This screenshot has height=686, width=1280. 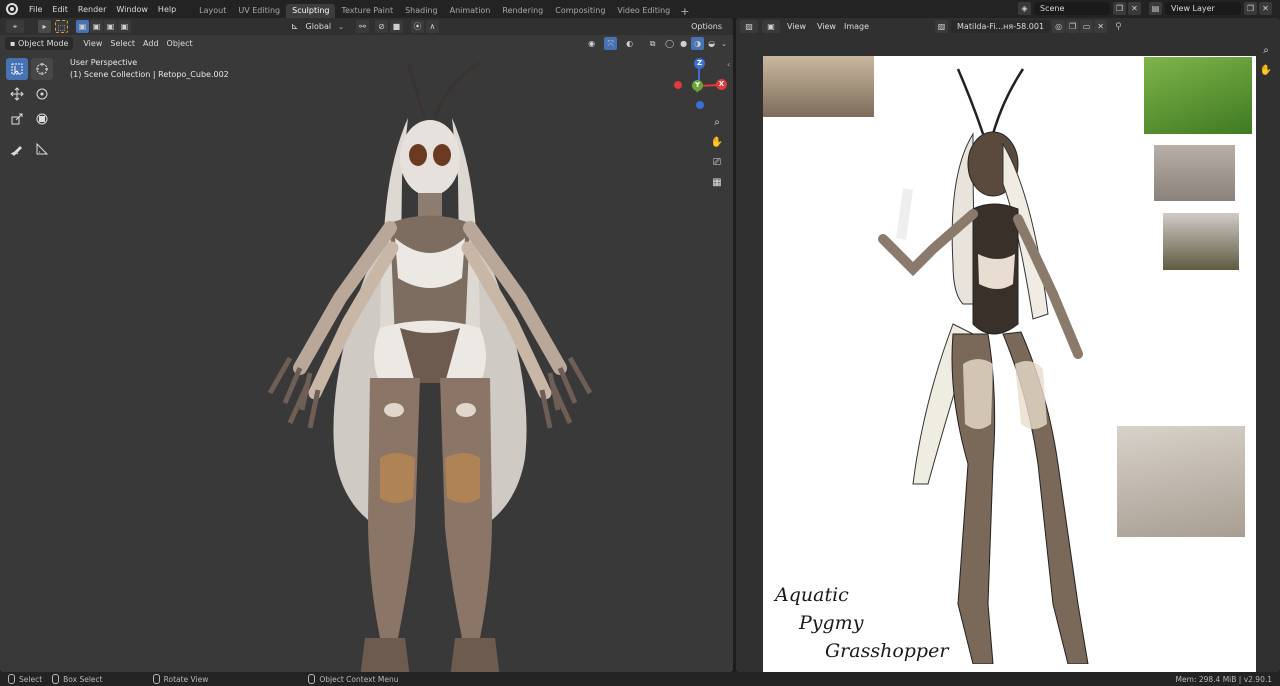 I want to click on select-mode-icon: ⬚, so click(x=61, y=26).